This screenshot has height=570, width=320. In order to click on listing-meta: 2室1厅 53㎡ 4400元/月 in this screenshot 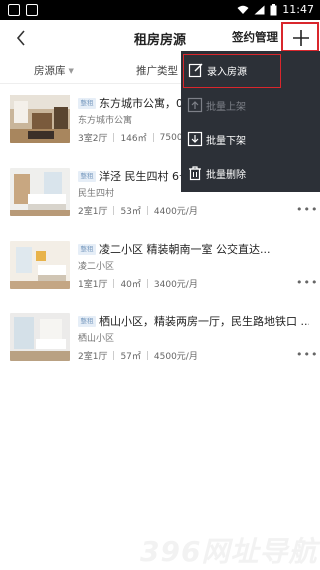, I will do `click(138, 210)`.